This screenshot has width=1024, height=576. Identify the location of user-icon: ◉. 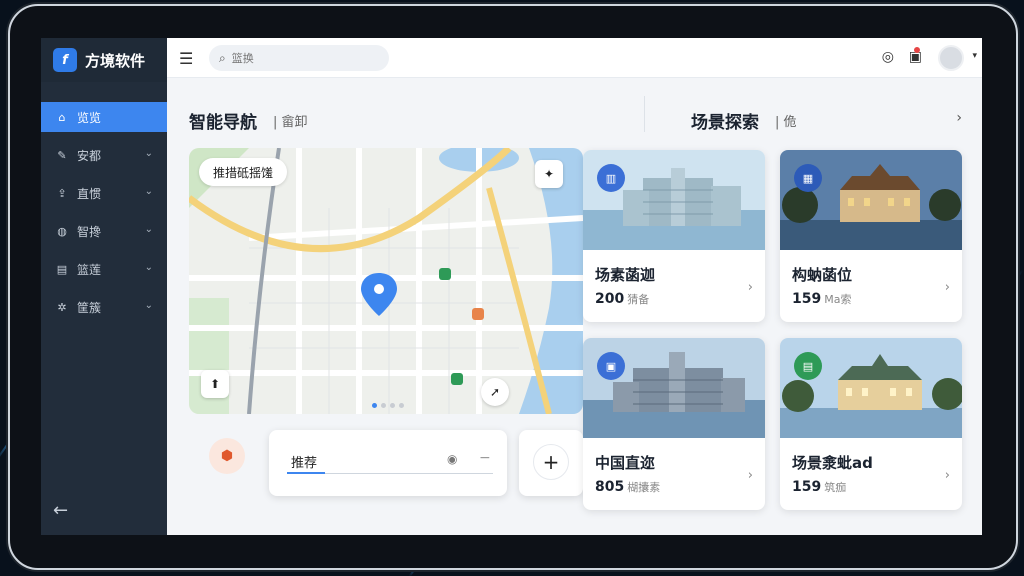
(452, 459).